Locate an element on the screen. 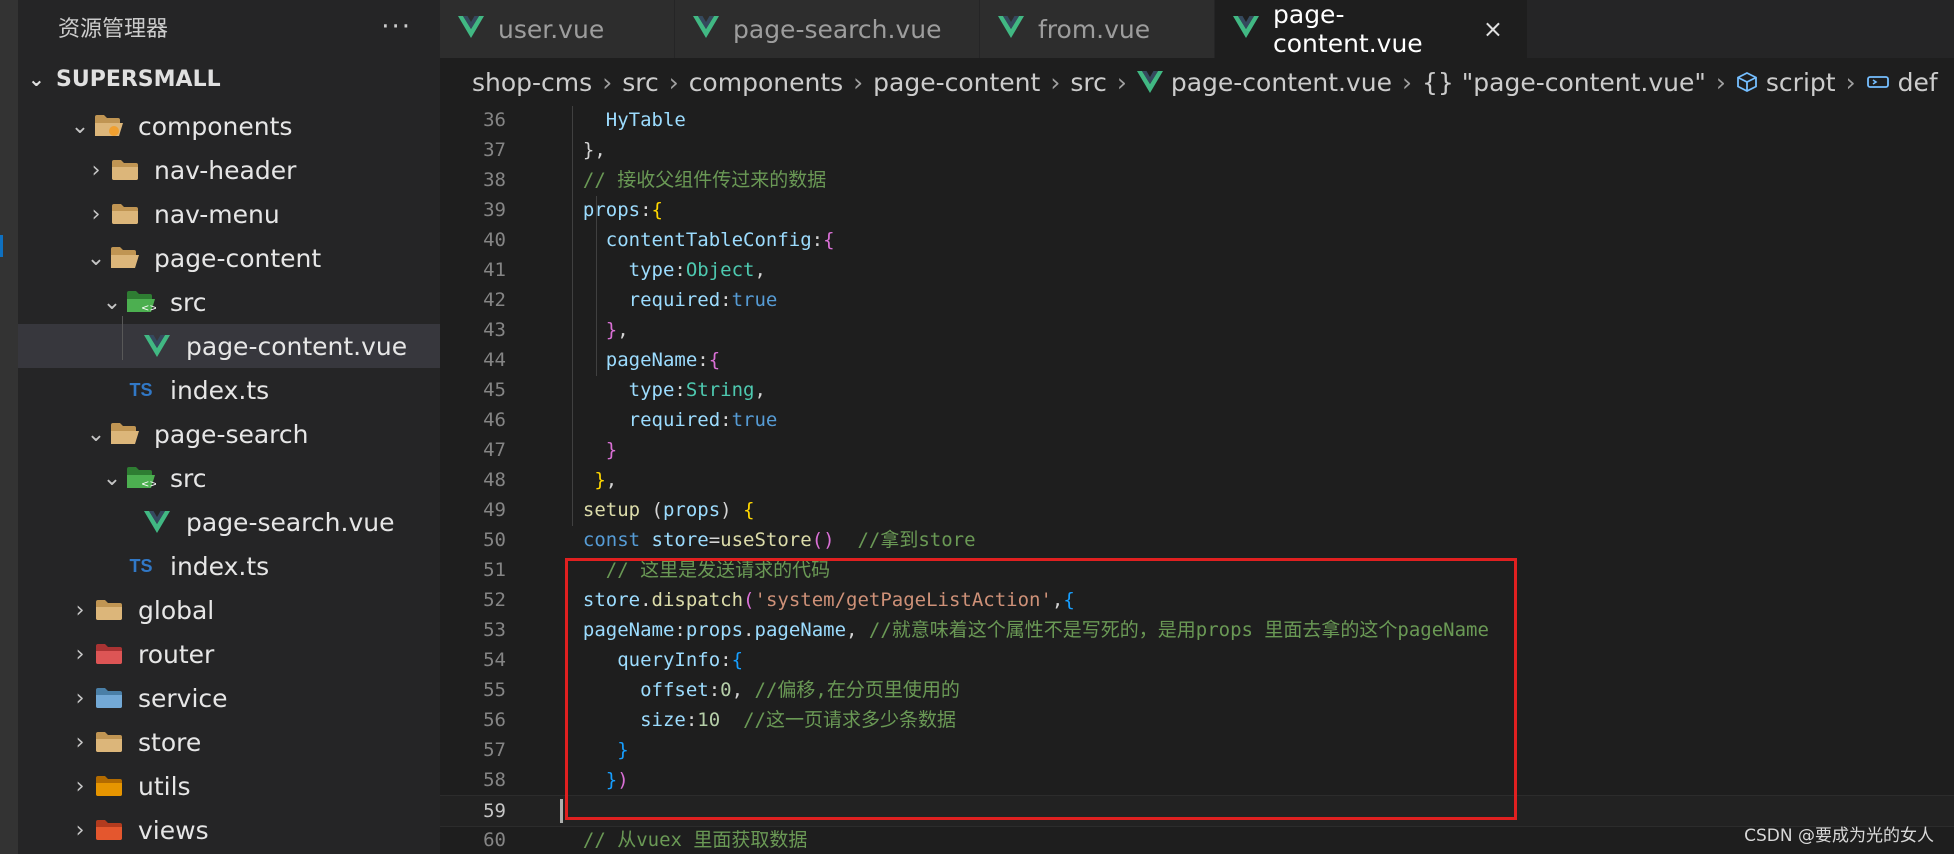  tree-item-page-content-vue: page-content.vue is located at coordinates (229, 346).